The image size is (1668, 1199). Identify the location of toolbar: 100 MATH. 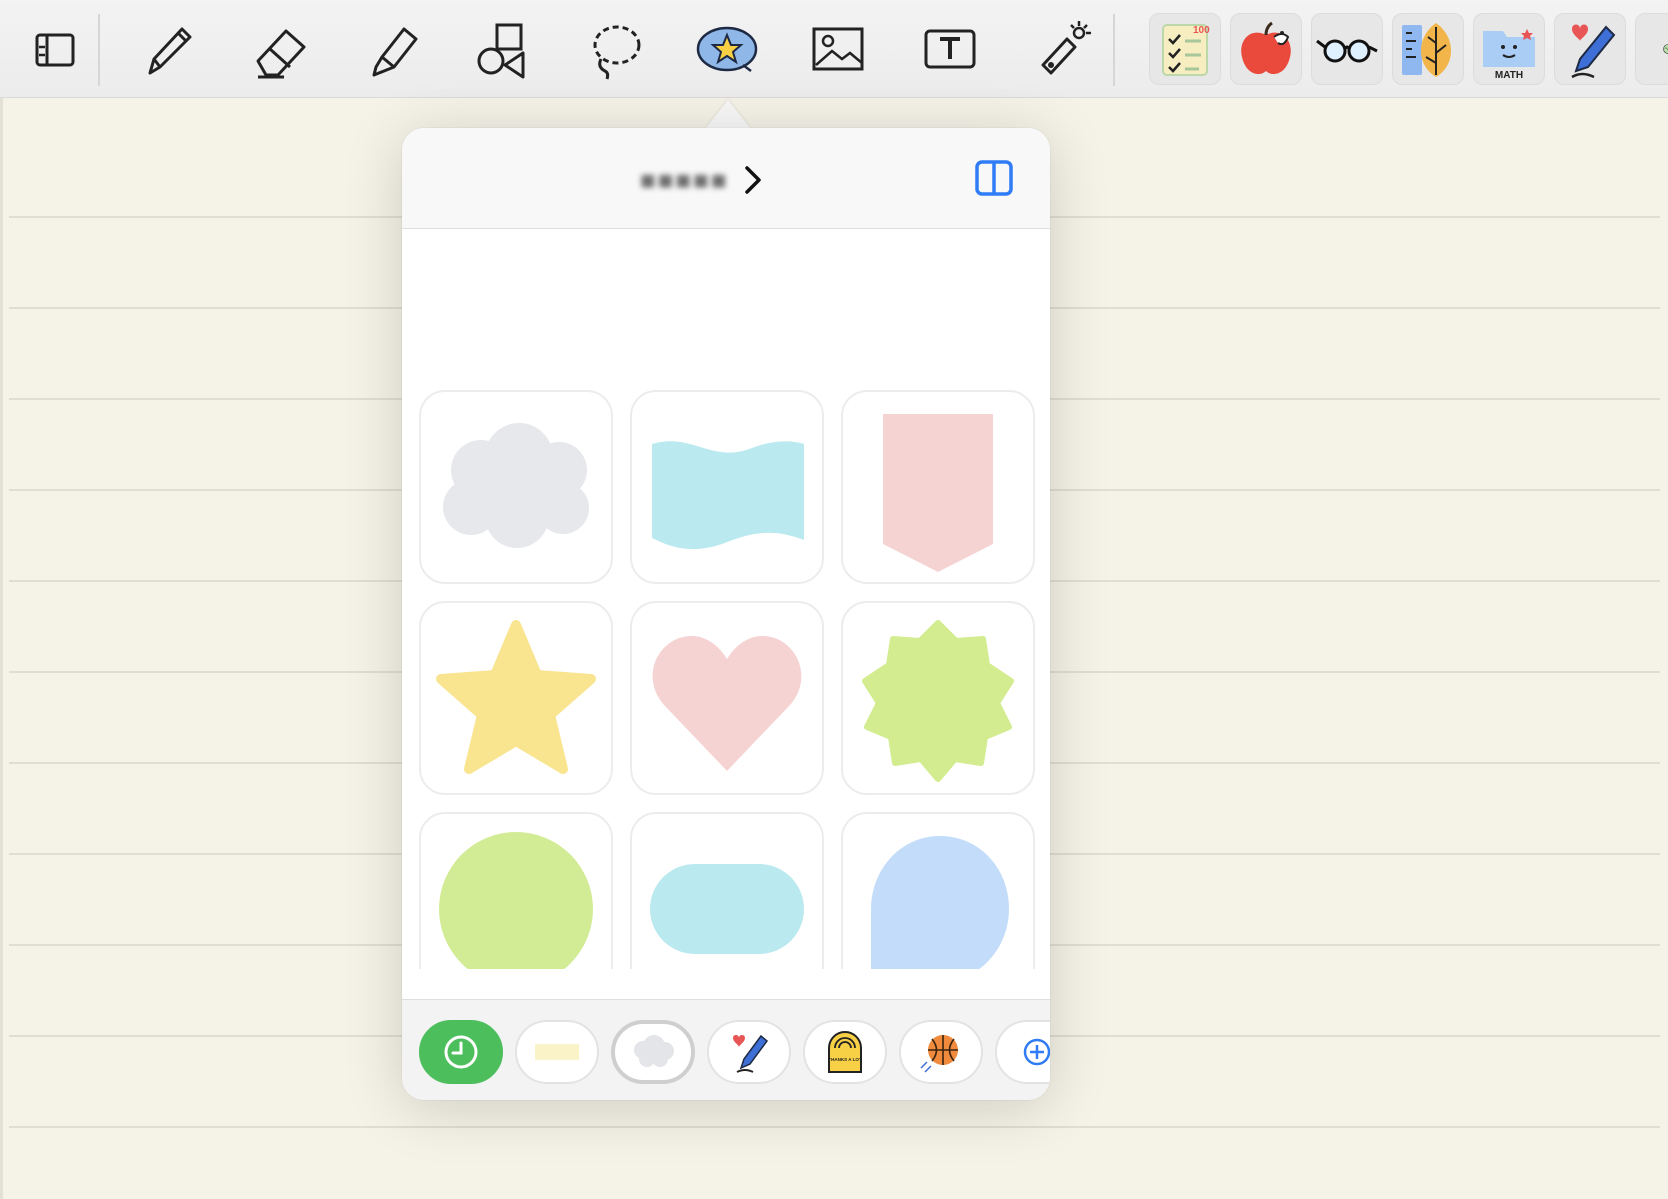
(834, 49).